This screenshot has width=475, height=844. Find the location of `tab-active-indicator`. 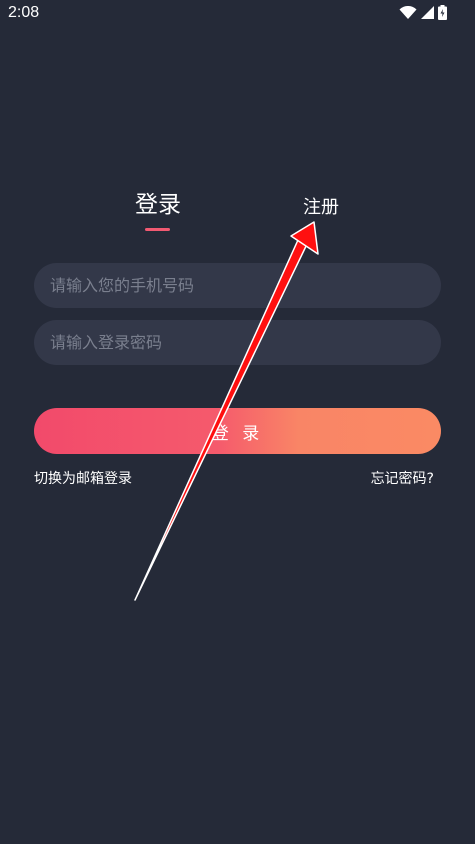

tab-active-indicator is located at coordinates (157, 229).